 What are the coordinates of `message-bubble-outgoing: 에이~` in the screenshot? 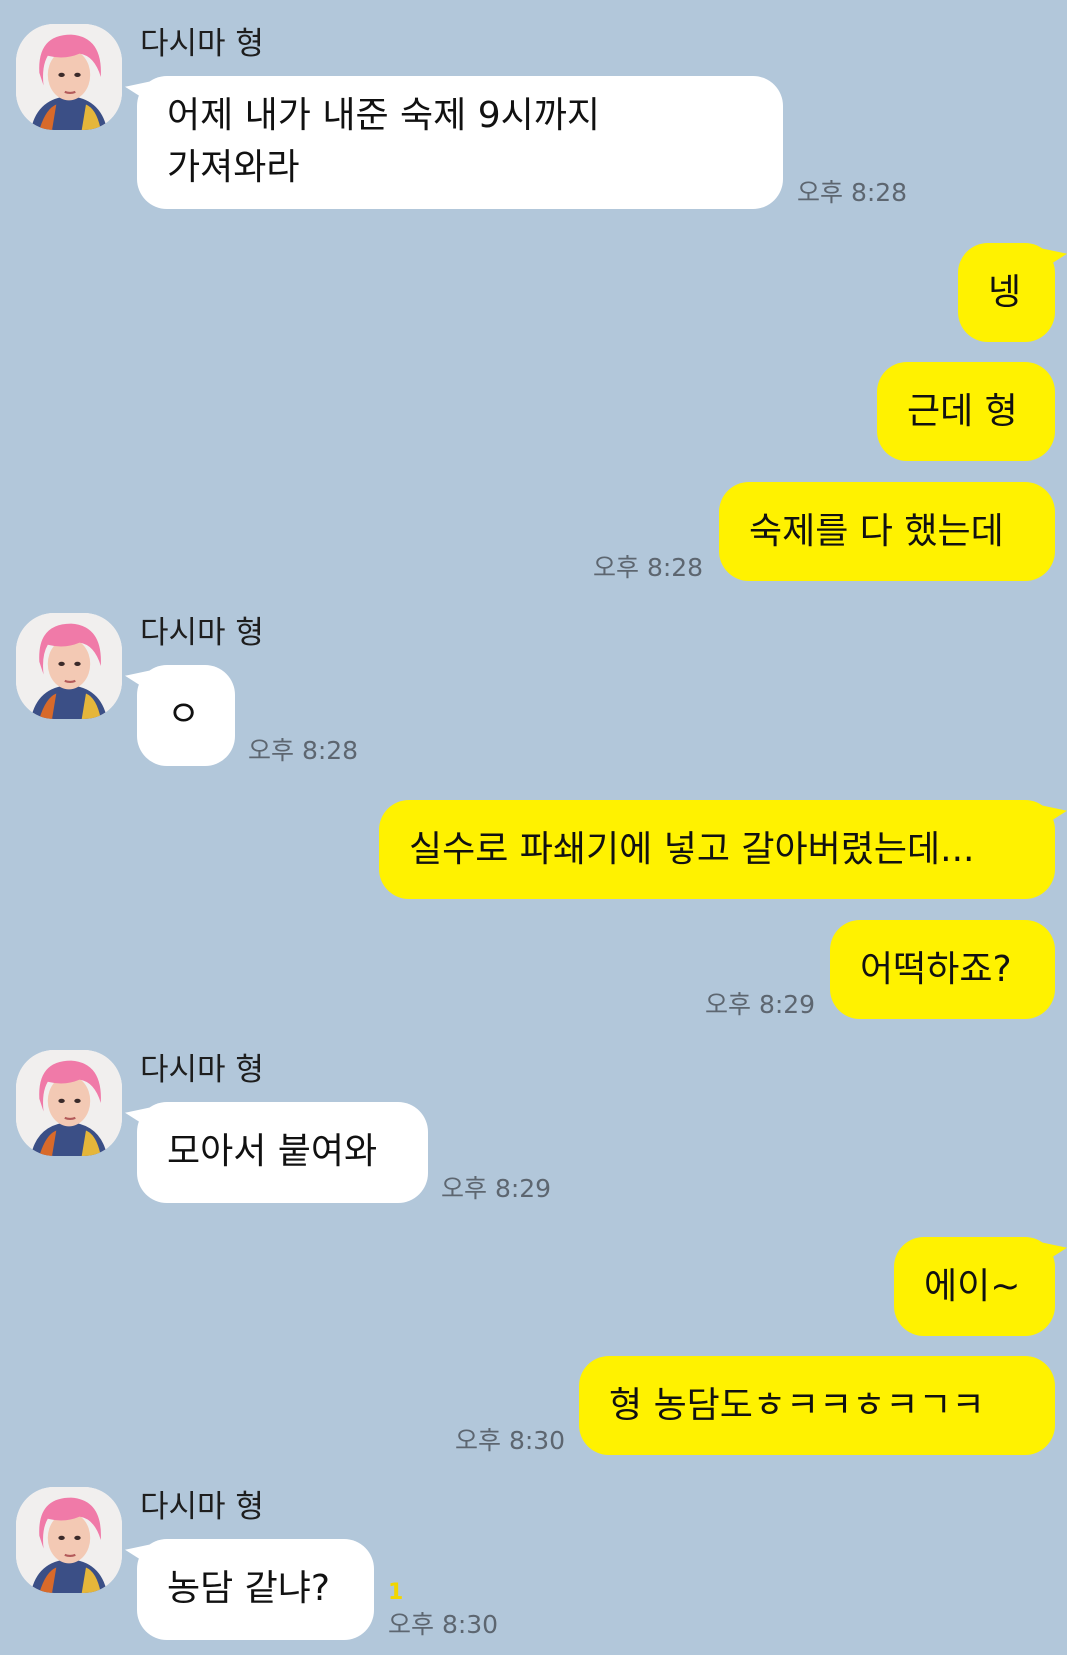 It's located at (974, 1286).